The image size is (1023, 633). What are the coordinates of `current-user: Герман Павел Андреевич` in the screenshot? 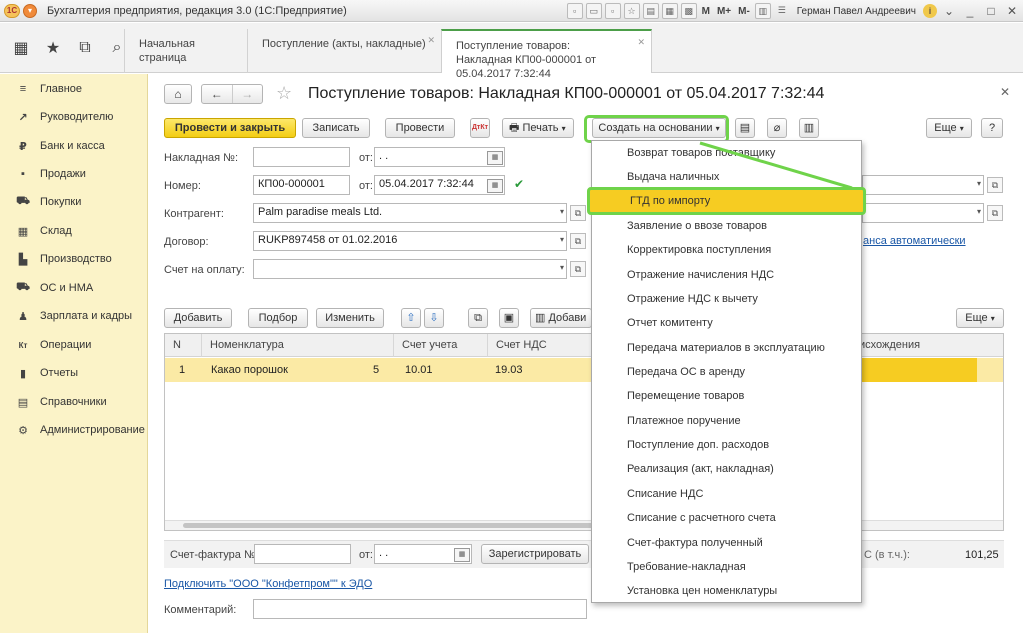 It's located at (856, 11).